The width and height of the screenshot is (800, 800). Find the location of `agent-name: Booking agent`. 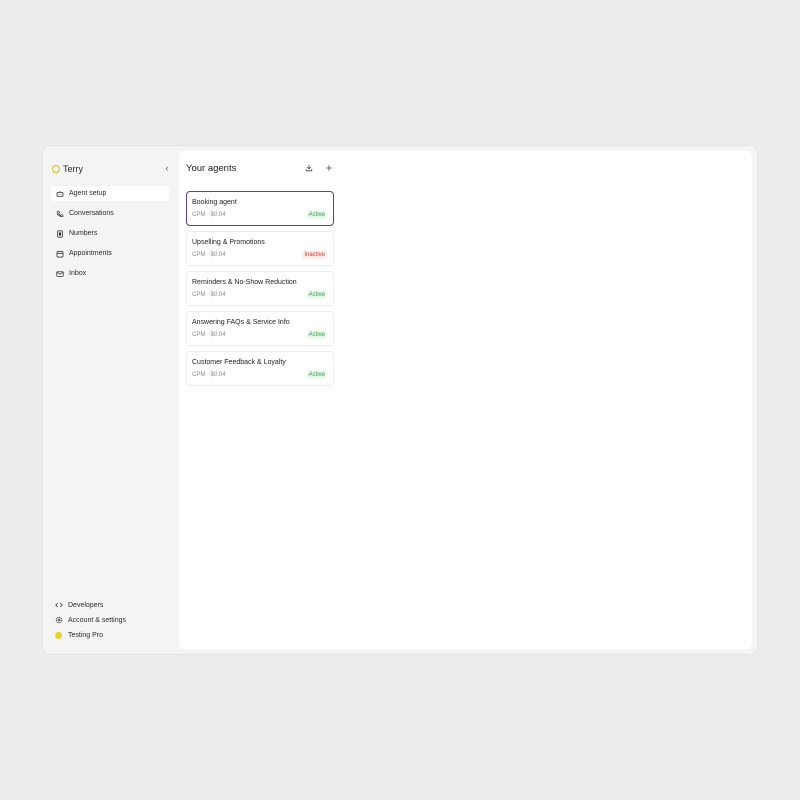

agent-name: Booking agent is located at coordinates (214, 202).